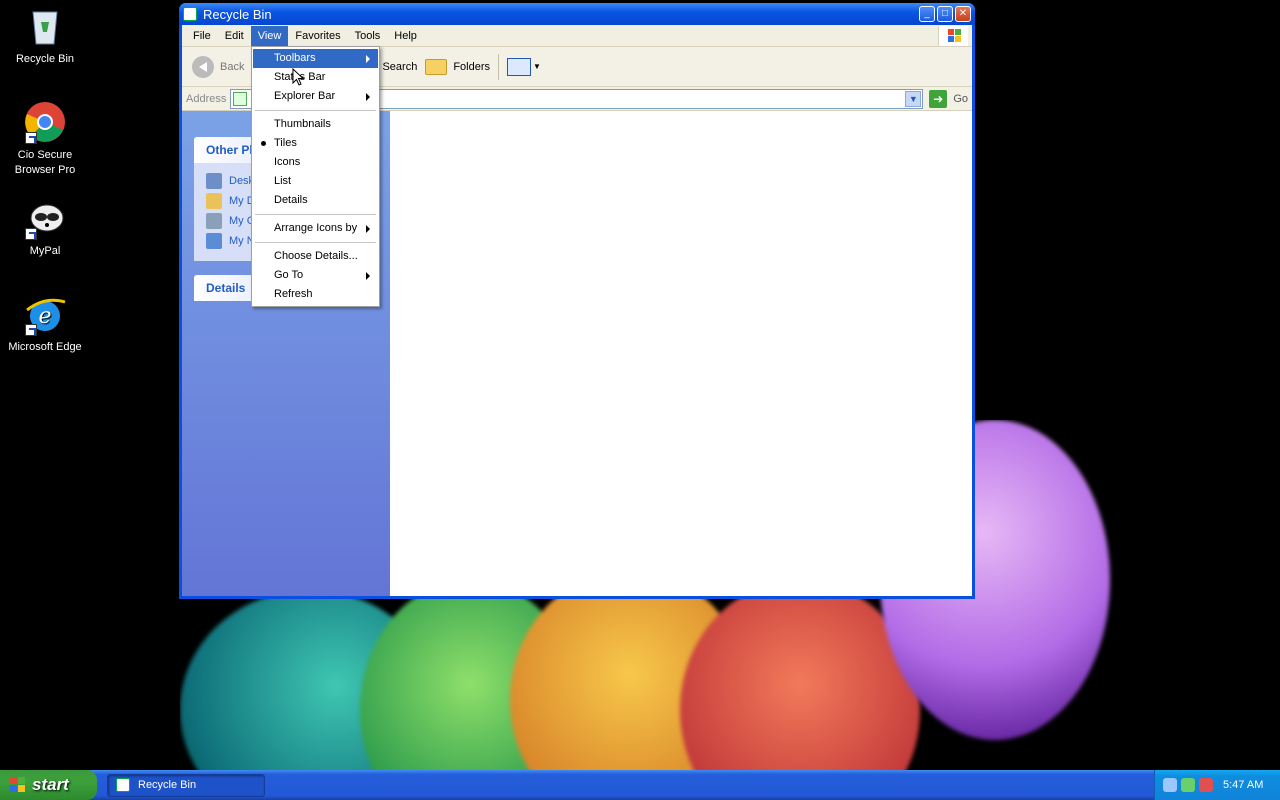 The image size is (1280, 800). I want to click on menu-item-refresh: Refresh, so click(315, 294).